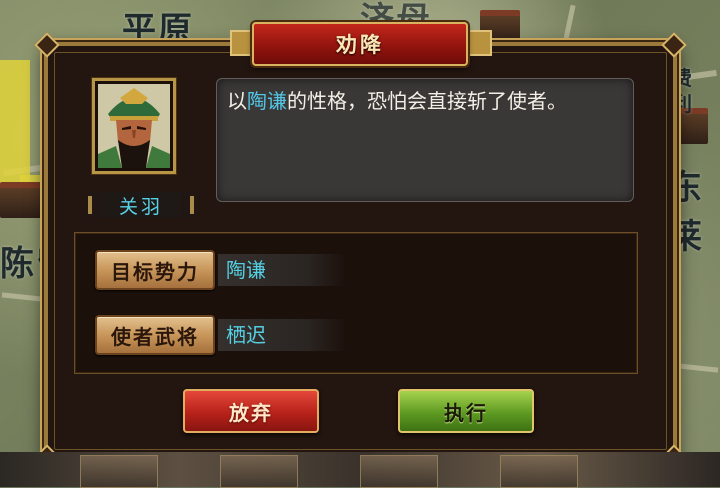 The image size is (720, 488). I want to click on bottom-city-strip, so click(360, 470).